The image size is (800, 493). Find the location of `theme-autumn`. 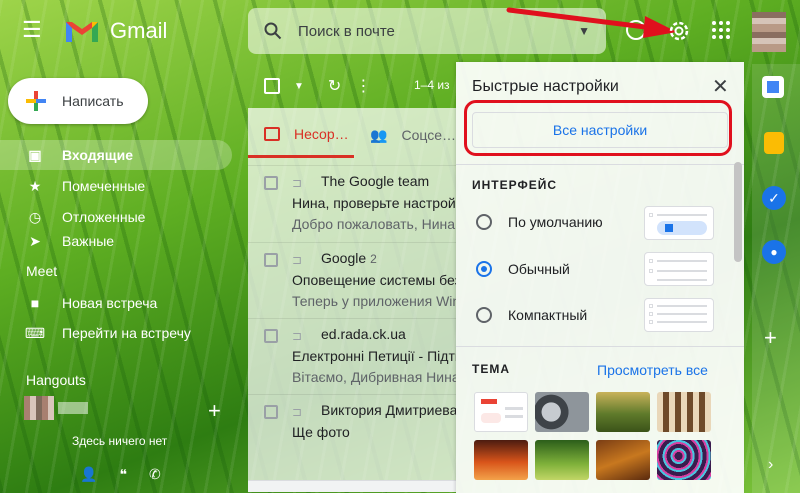

theme-autumn is located at coordinates (623, 460).